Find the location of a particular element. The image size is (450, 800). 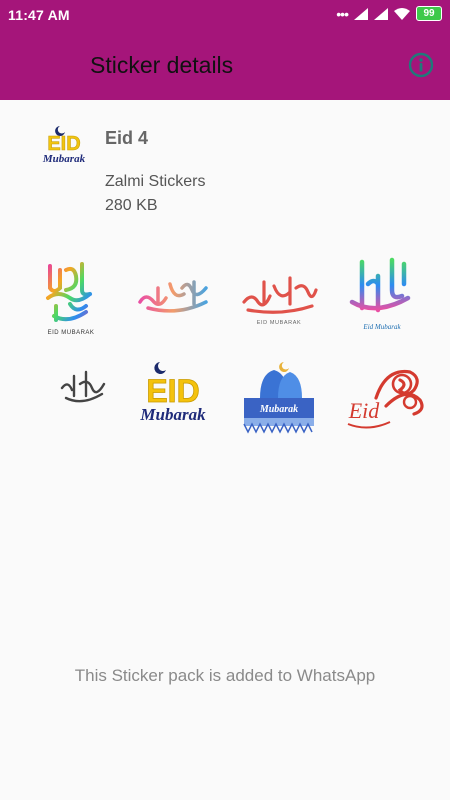

pack-publisher: Zalmi Stickers is located at coordinates (155, 181).